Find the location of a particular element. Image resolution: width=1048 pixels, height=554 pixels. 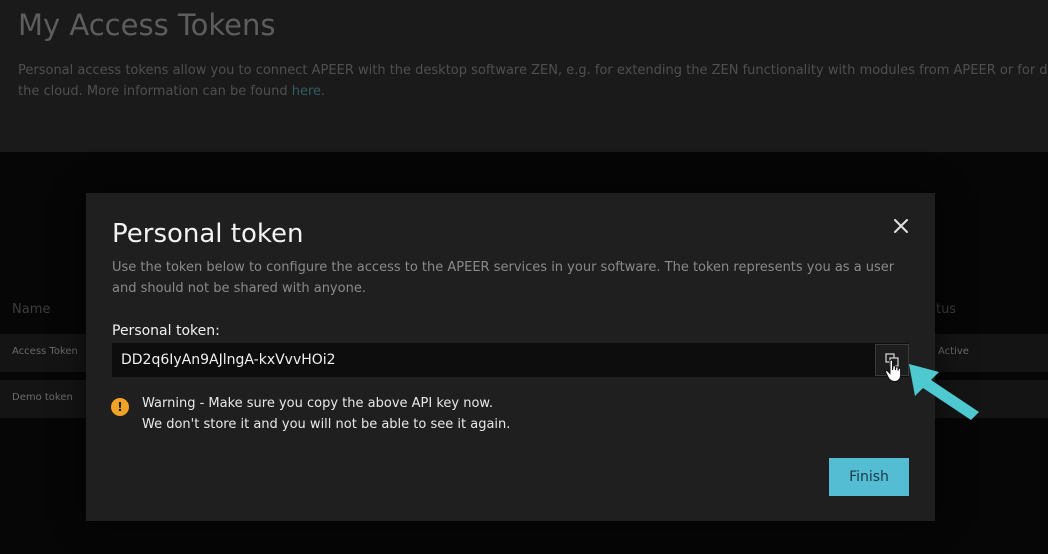

column-header-name: Name is located at coordinates (31, 309).